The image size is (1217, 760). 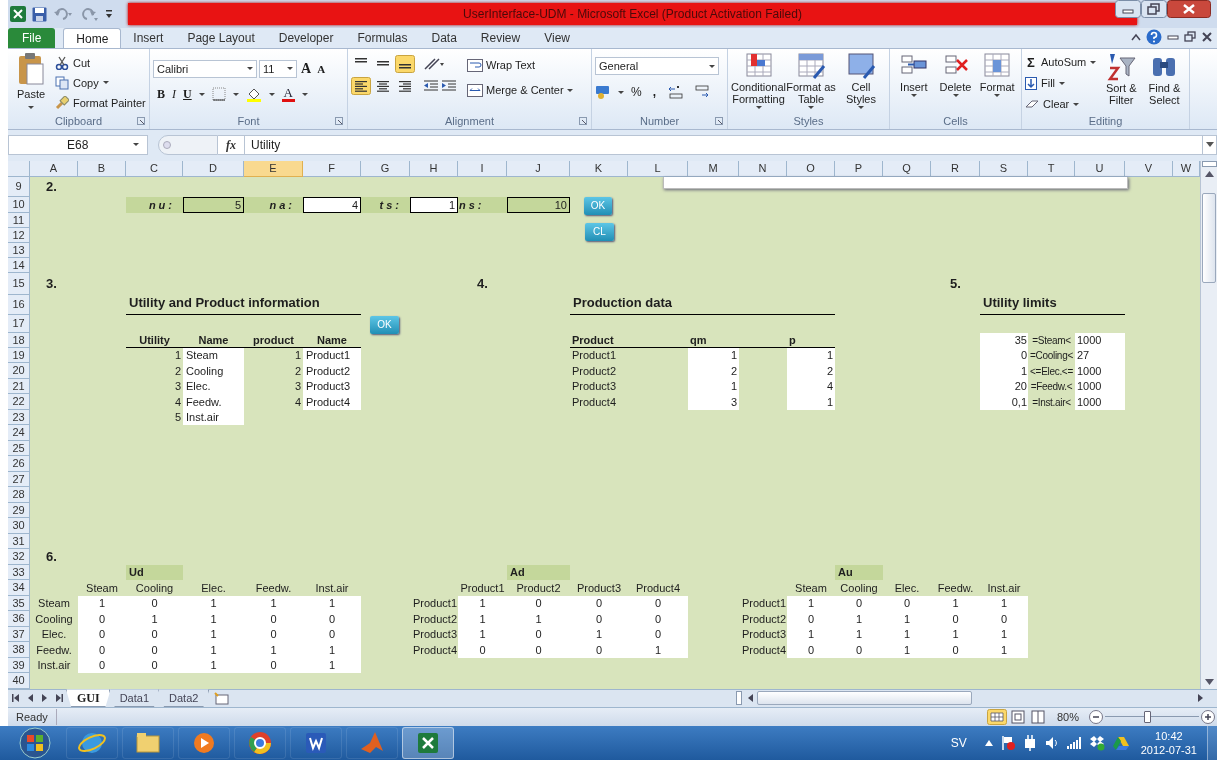 I want to click on ribbon-tab: Insert, so click(x=148, y=38).